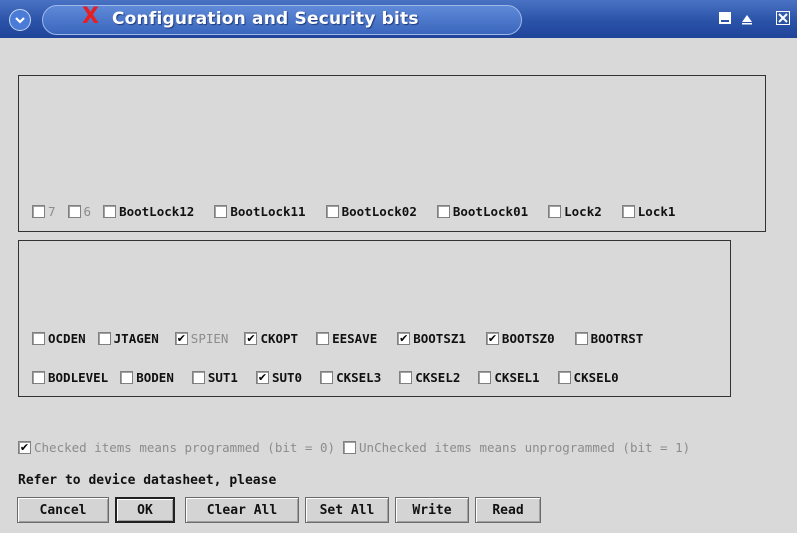  Describe the element at coordinates (268, 211) in the screenshot. I see `checkbox-label: BootLock11` at that location.